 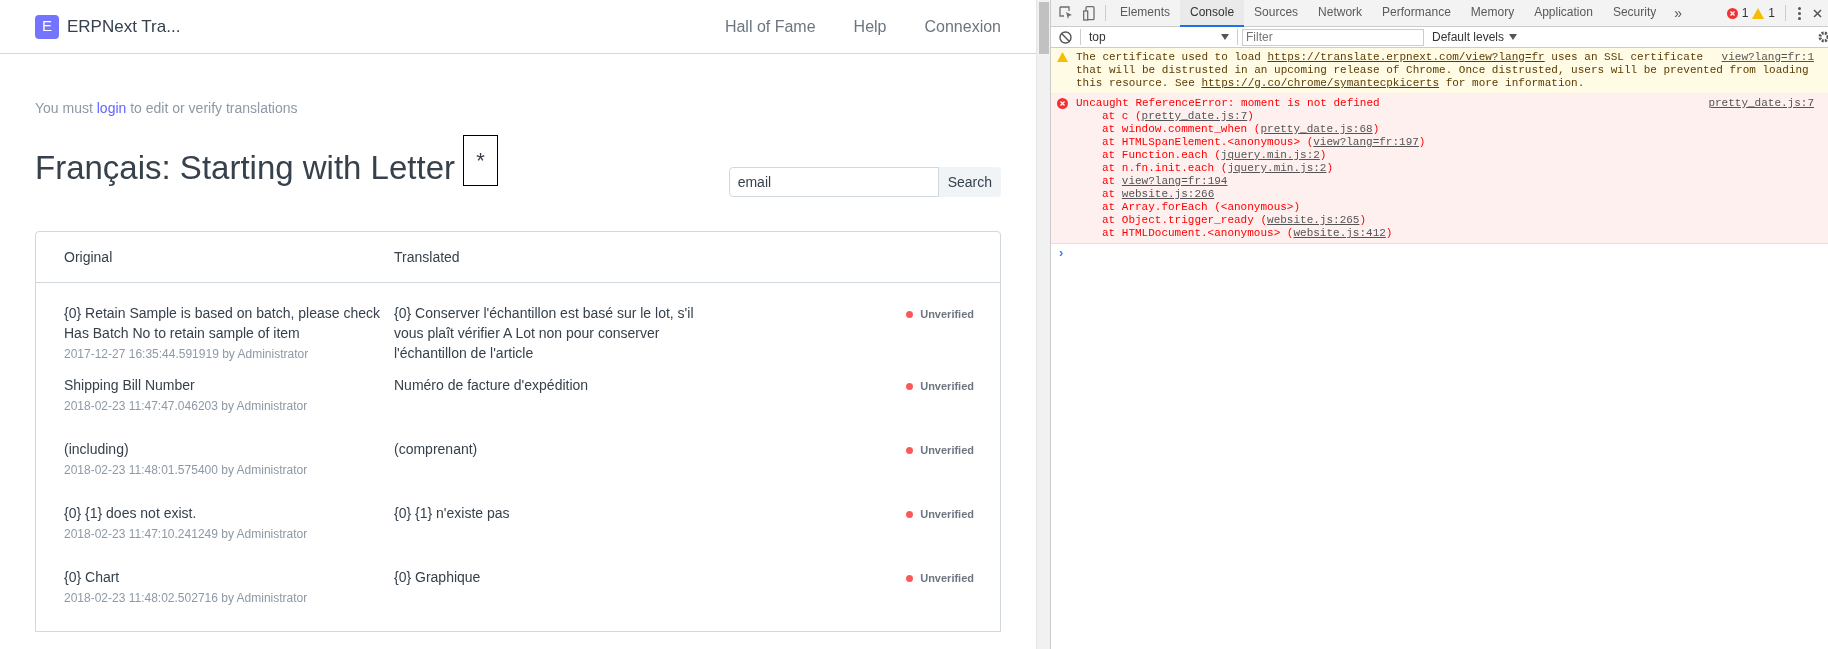 What do you see at coordinates (1340, 13) in the screenshot?
I see `devtools-tab: Network` at bounding box center [1340, 13].